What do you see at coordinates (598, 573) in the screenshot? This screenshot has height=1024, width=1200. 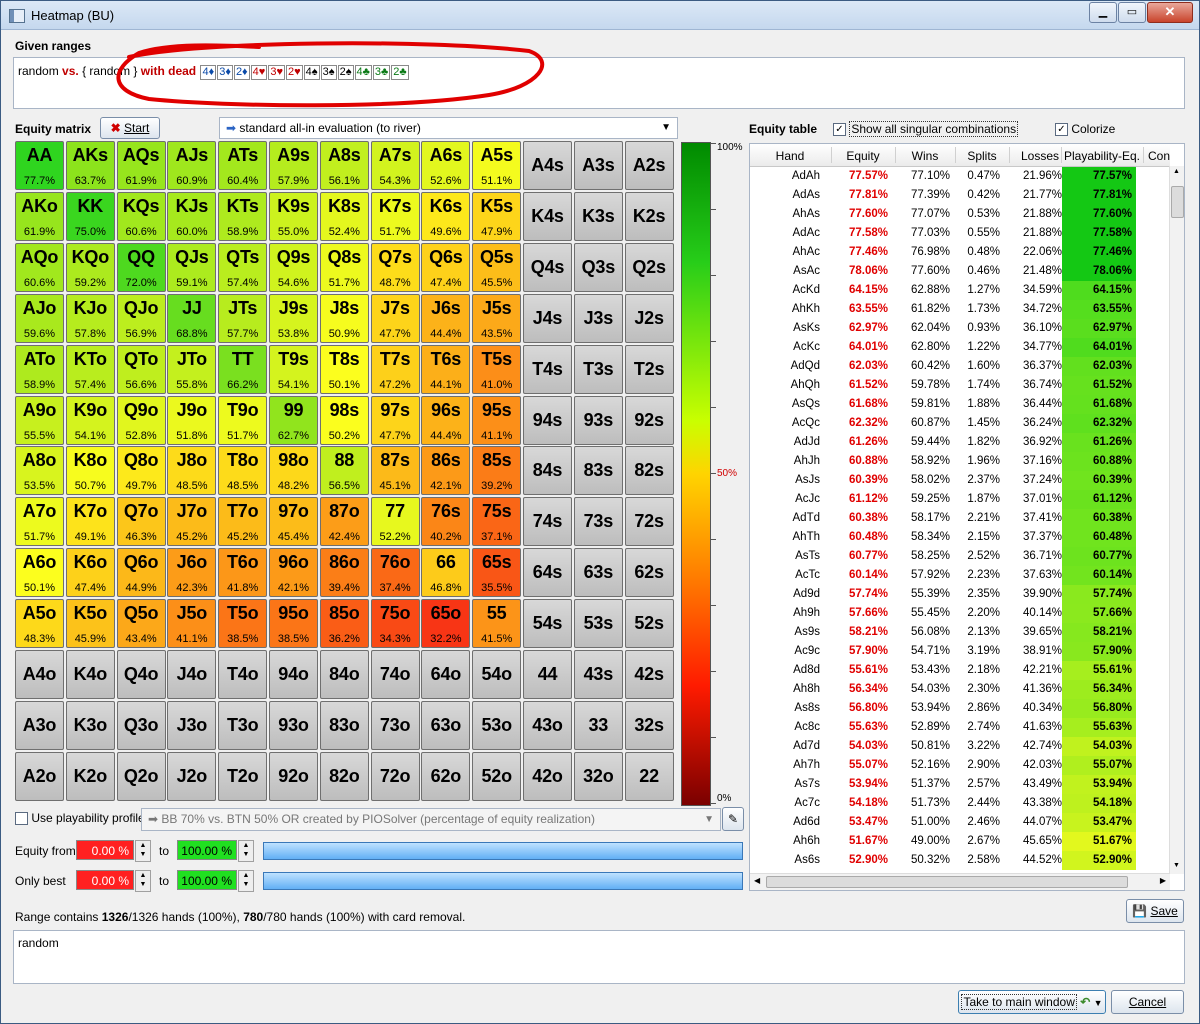 I see `matrix-cell: 63s` at bounding box center [598, 573].